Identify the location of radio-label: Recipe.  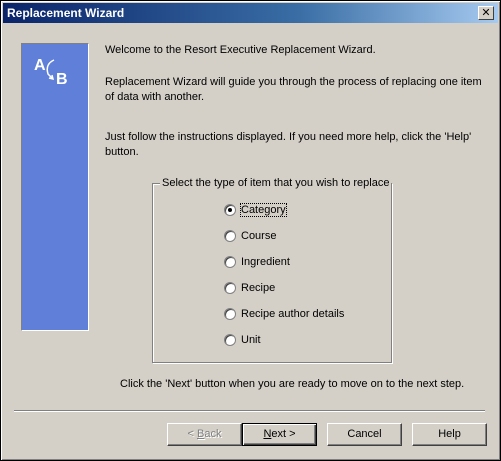
(258, 288).